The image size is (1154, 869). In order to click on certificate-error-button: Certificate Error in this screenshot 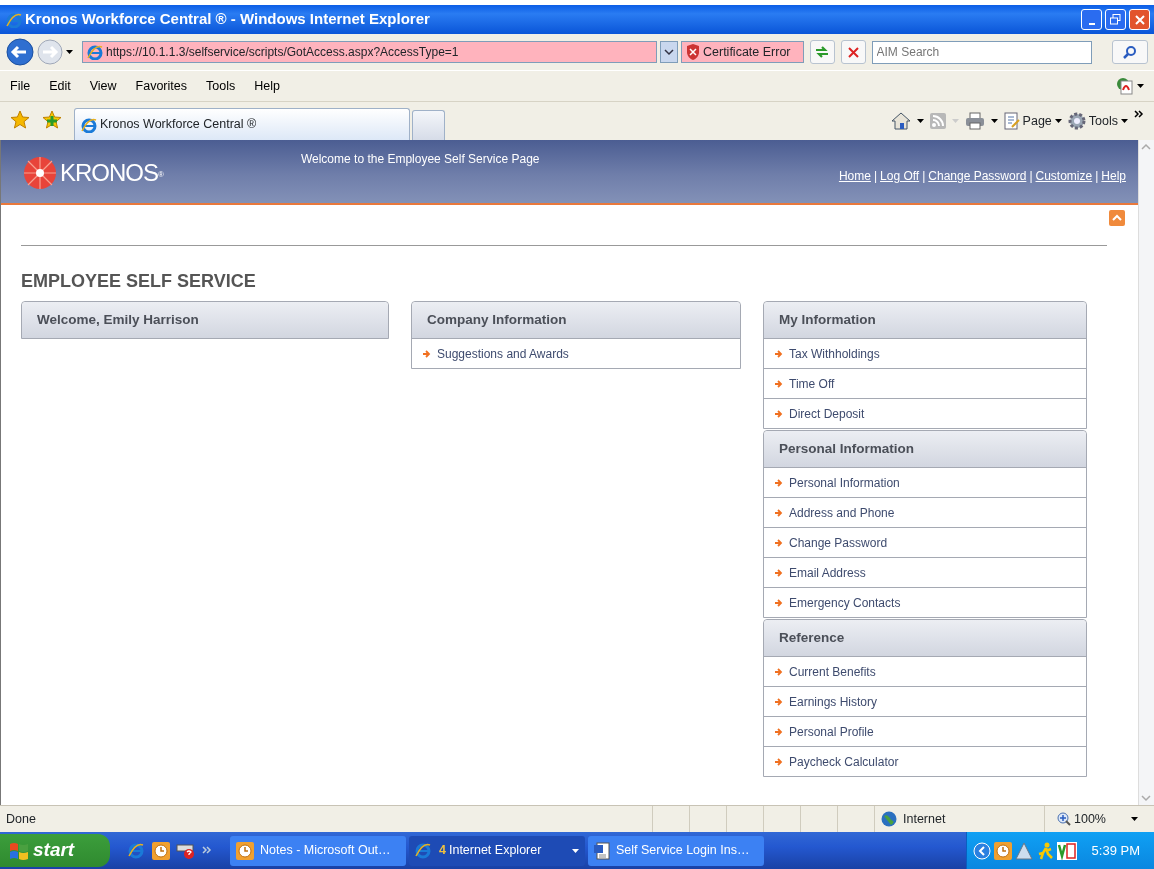, I will do `click(742, 52)`.